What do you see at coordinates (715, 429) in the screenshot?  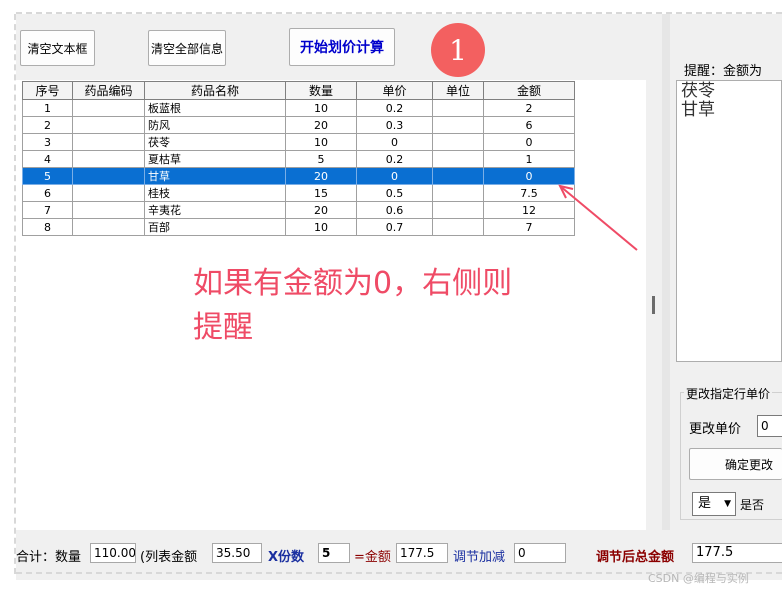 I see `change-price-label: 更改单价` at bounding box center [715, 429].